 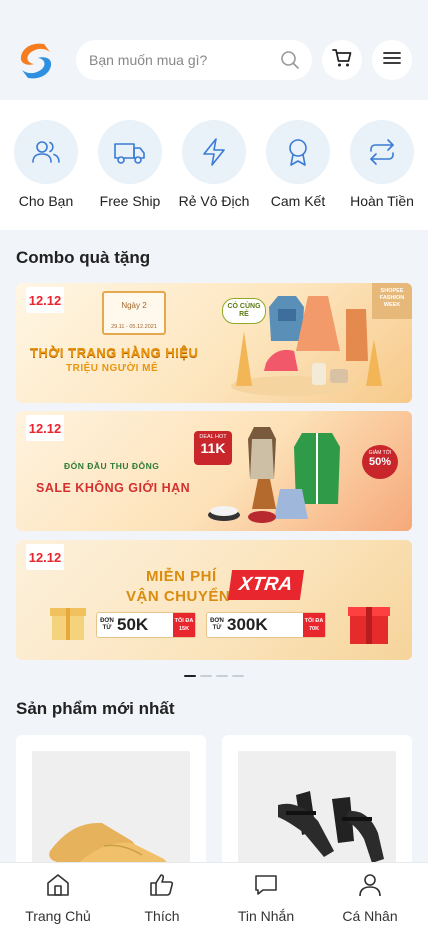 I want to click on date-label: Ngày 2, so click(x=134, y=305).